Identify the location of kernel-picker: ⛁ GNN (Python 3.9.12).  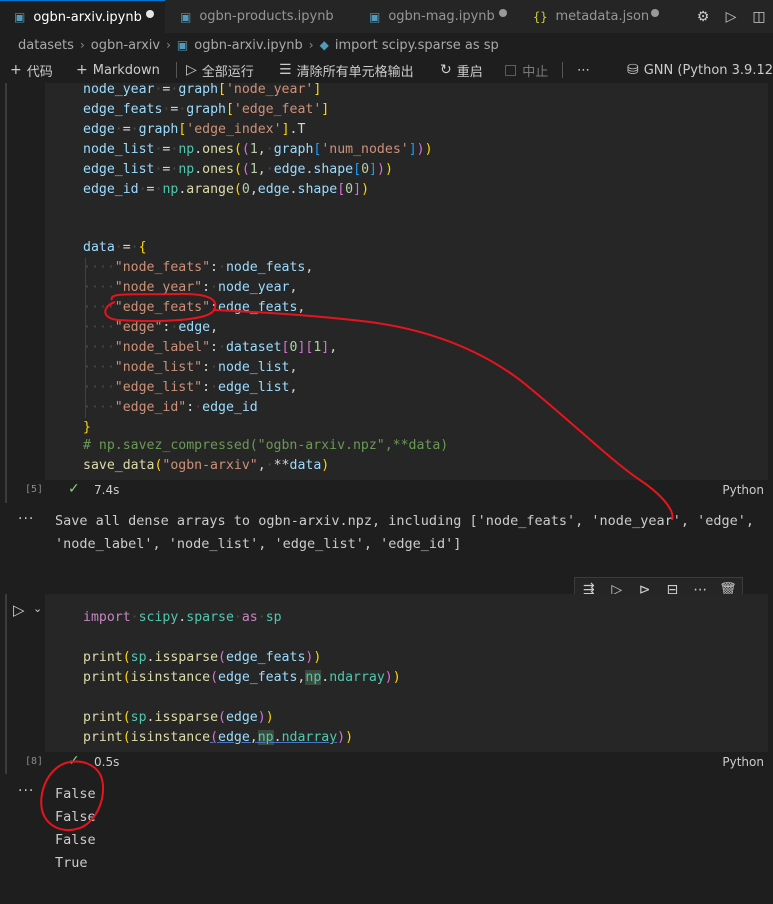
(700, 70).